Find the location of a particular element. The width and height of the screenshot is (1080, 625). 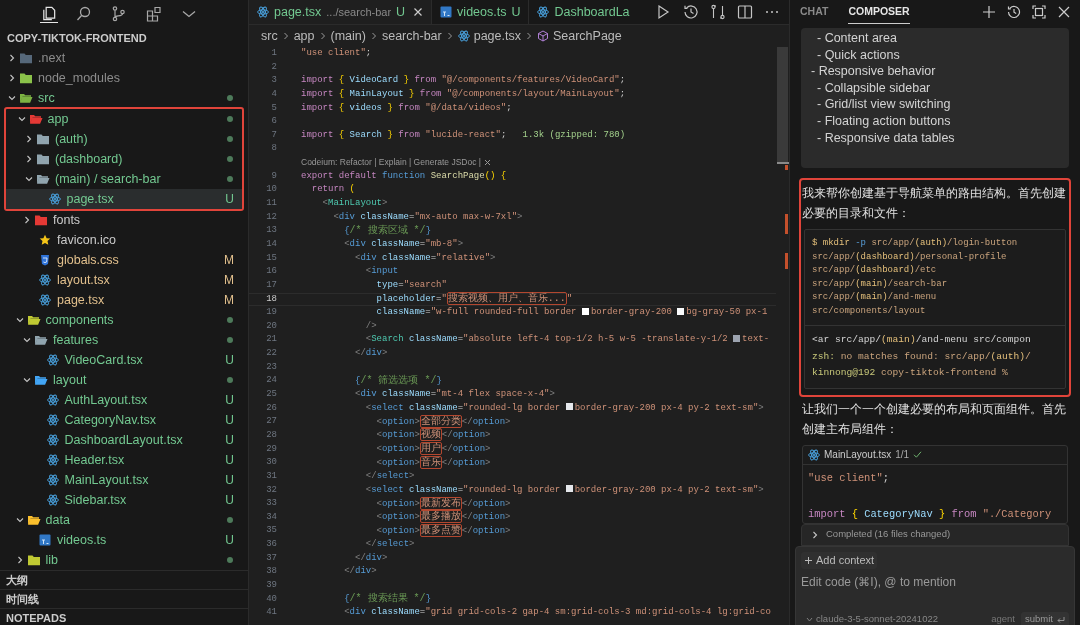

file-tree-item: .next is located at coordinates (124, 58).